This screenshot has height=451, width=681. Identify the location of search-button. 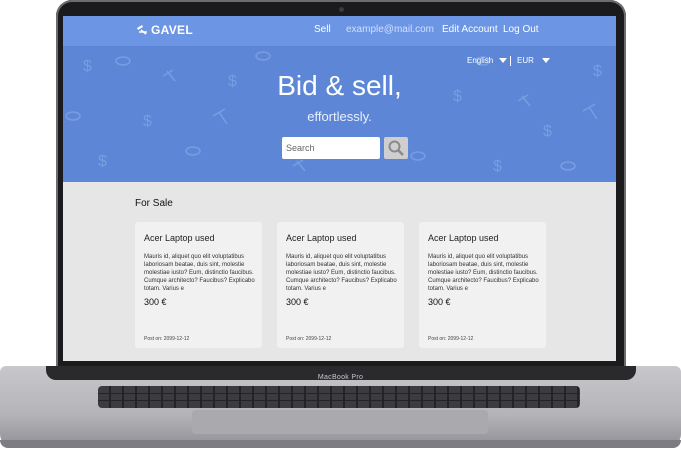
(396, 148).